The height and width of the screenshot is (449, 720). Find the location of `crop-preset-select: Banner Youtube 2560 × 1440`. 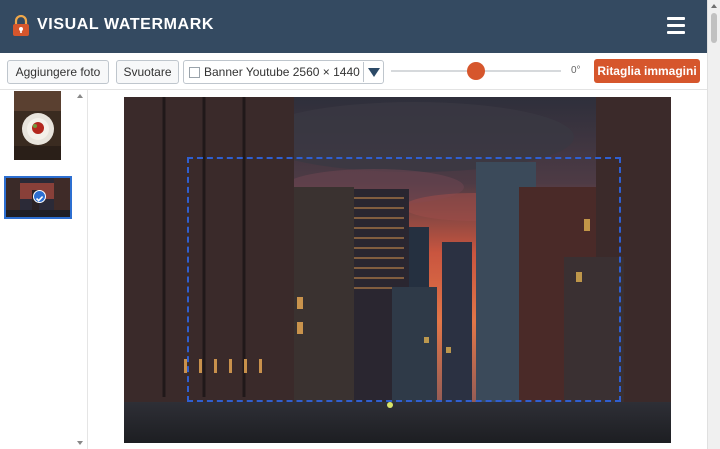

crop-preset-select: Banner Youtube 2560 × 1440 is located at coordinates (283, 72).